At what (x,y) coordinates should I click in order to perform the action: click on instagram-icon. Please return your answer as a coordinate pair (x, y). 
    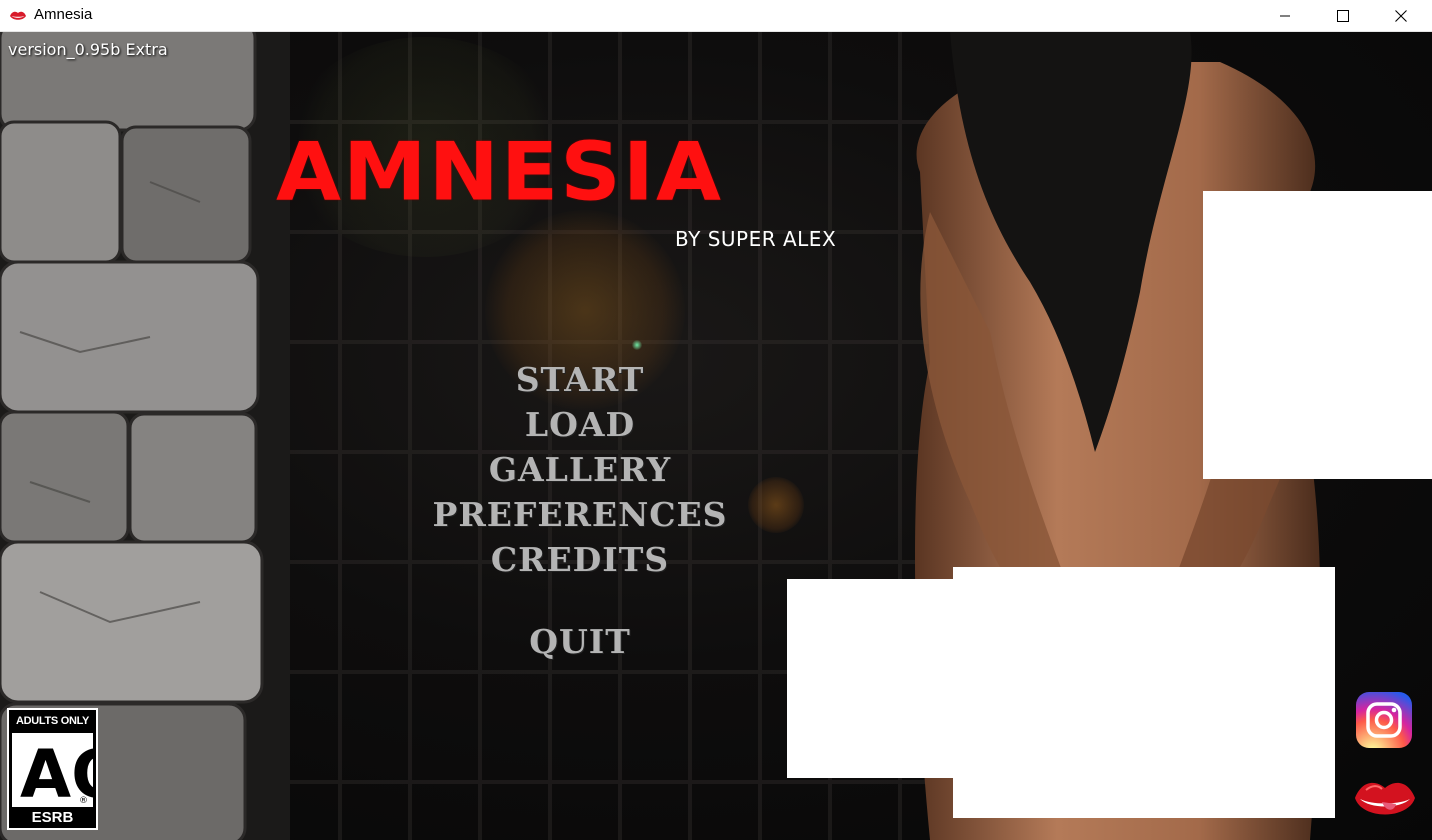
    Looking at the image, I should click on (1384, 727).